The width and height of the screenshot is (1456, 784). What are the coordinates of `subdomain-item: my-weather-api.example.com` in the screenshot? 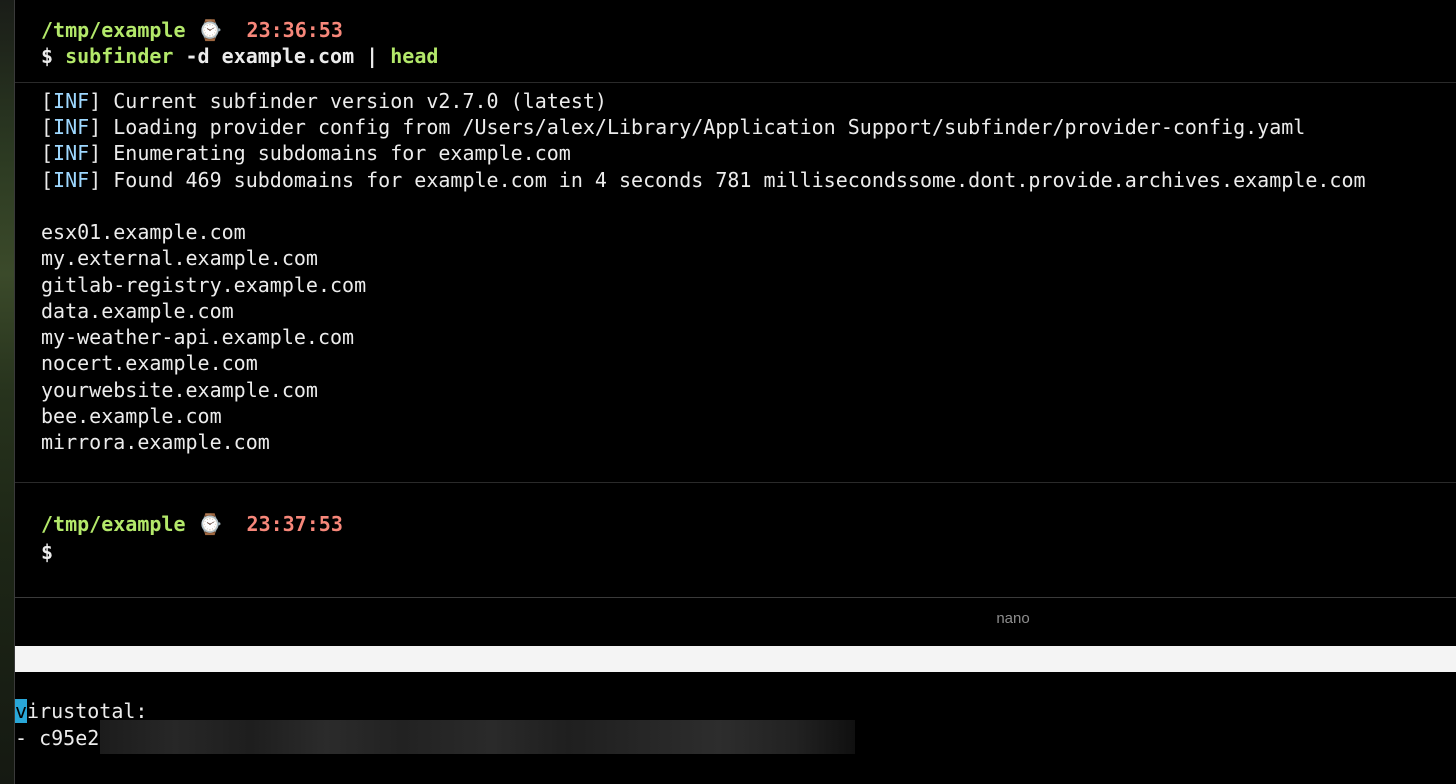 It's located at (198, 337).